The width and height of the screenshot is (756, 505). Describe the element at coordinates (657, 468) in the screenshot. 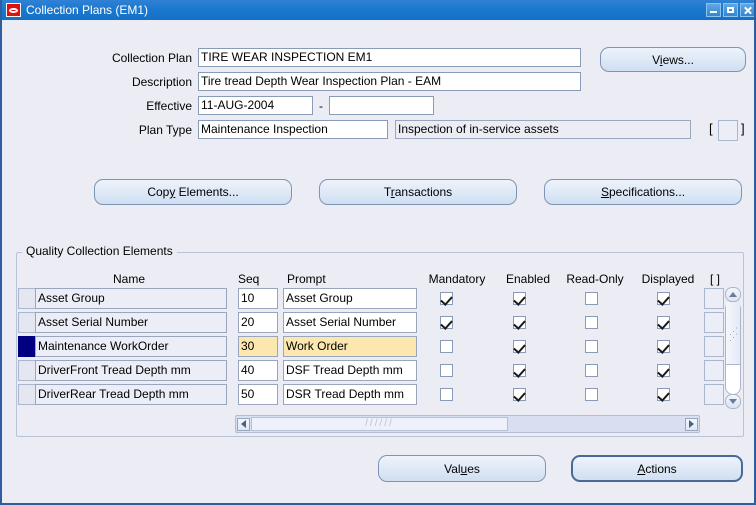

I see `actions-button: Actions` at that location.